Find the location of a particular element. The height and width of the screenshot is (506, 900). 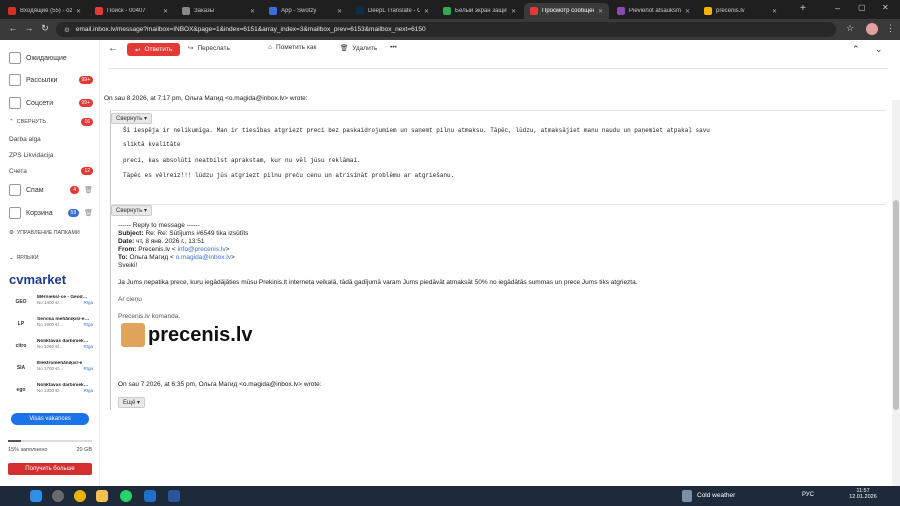

all-vacancies-label: Visas vakances is located at coordinates (50, 419).